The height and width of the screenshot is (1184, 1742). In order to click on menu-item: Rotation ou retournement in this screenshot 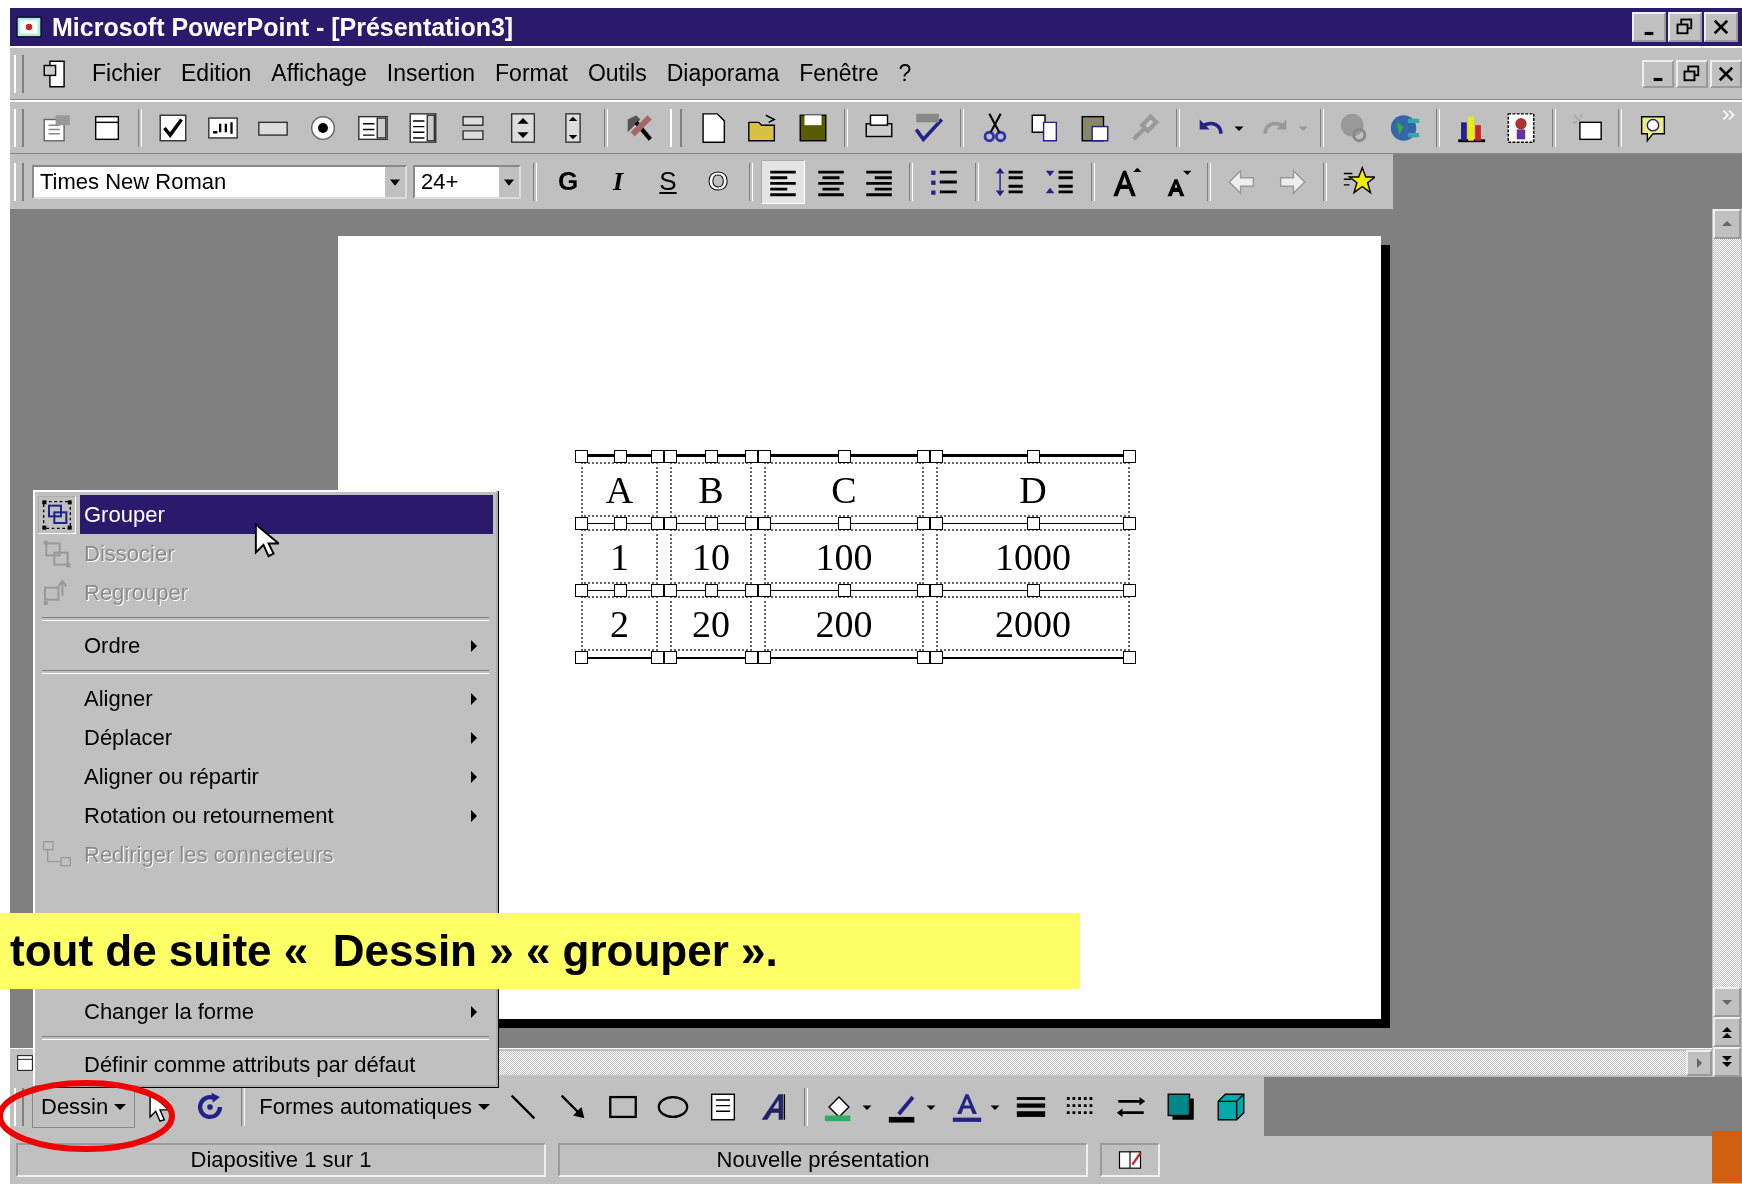, I will do `click(265, 815)`.